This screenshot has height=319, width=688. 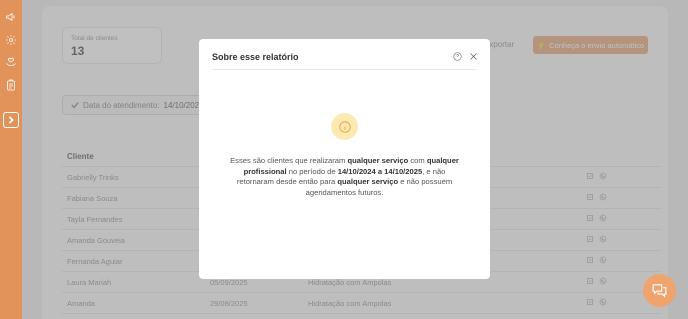 I want to click on clipboard-icon, so click(x=11, y=85).